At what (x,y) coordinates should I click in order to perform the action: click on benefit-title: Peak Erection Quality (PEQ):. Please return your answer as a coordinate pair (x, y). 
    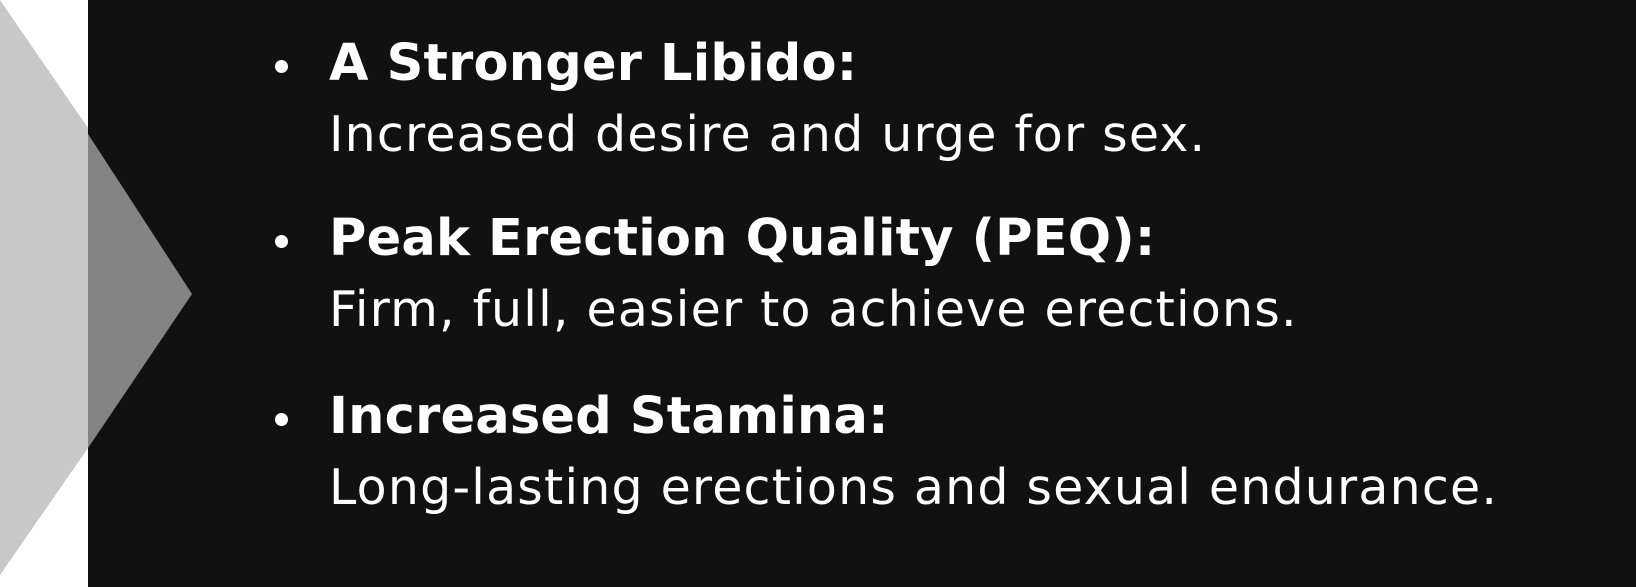
    Looking at the image, I should click on (742, 238).